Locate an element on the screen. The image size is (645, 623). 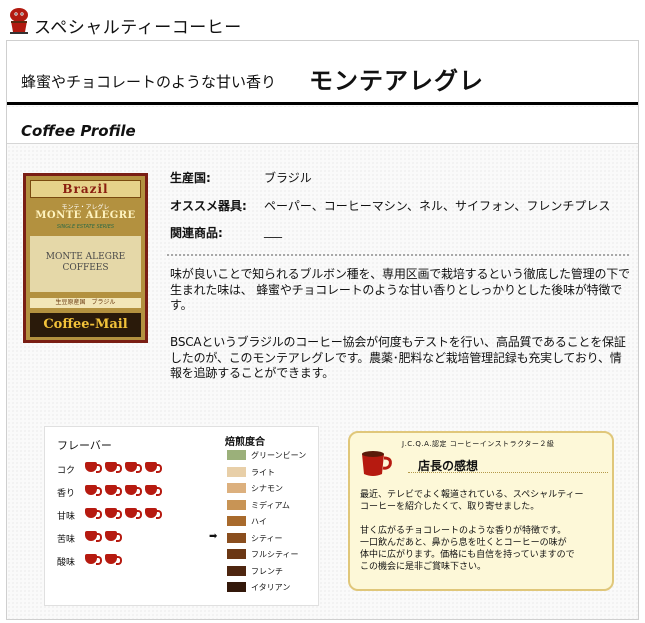
title-row: 蜂蜜やチョコレートのような甘い香り モンテアレグレ is located at coordinates (322, 73).